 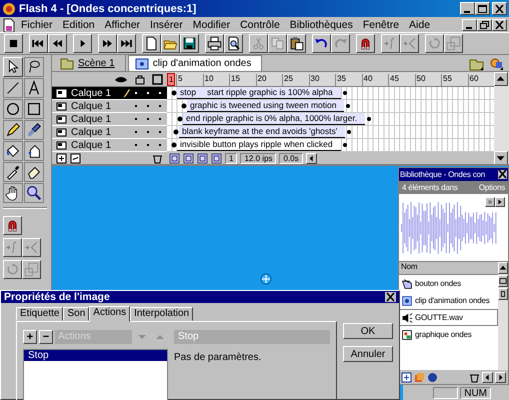 I want to click on dialog-button: OK, so click(x=368, y=331).